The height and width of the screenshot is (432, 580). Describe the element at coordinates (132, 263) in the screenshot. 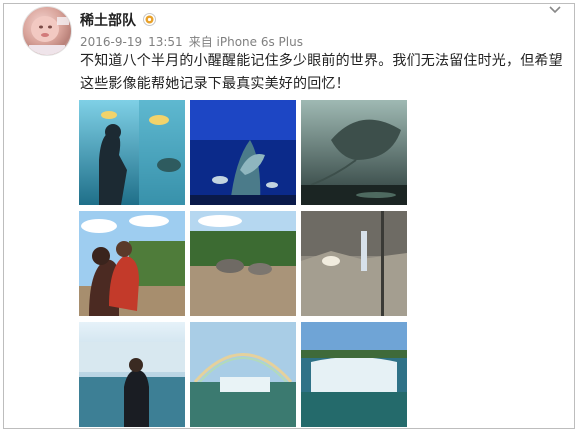

I see `mother-child-park-photo` at that location.